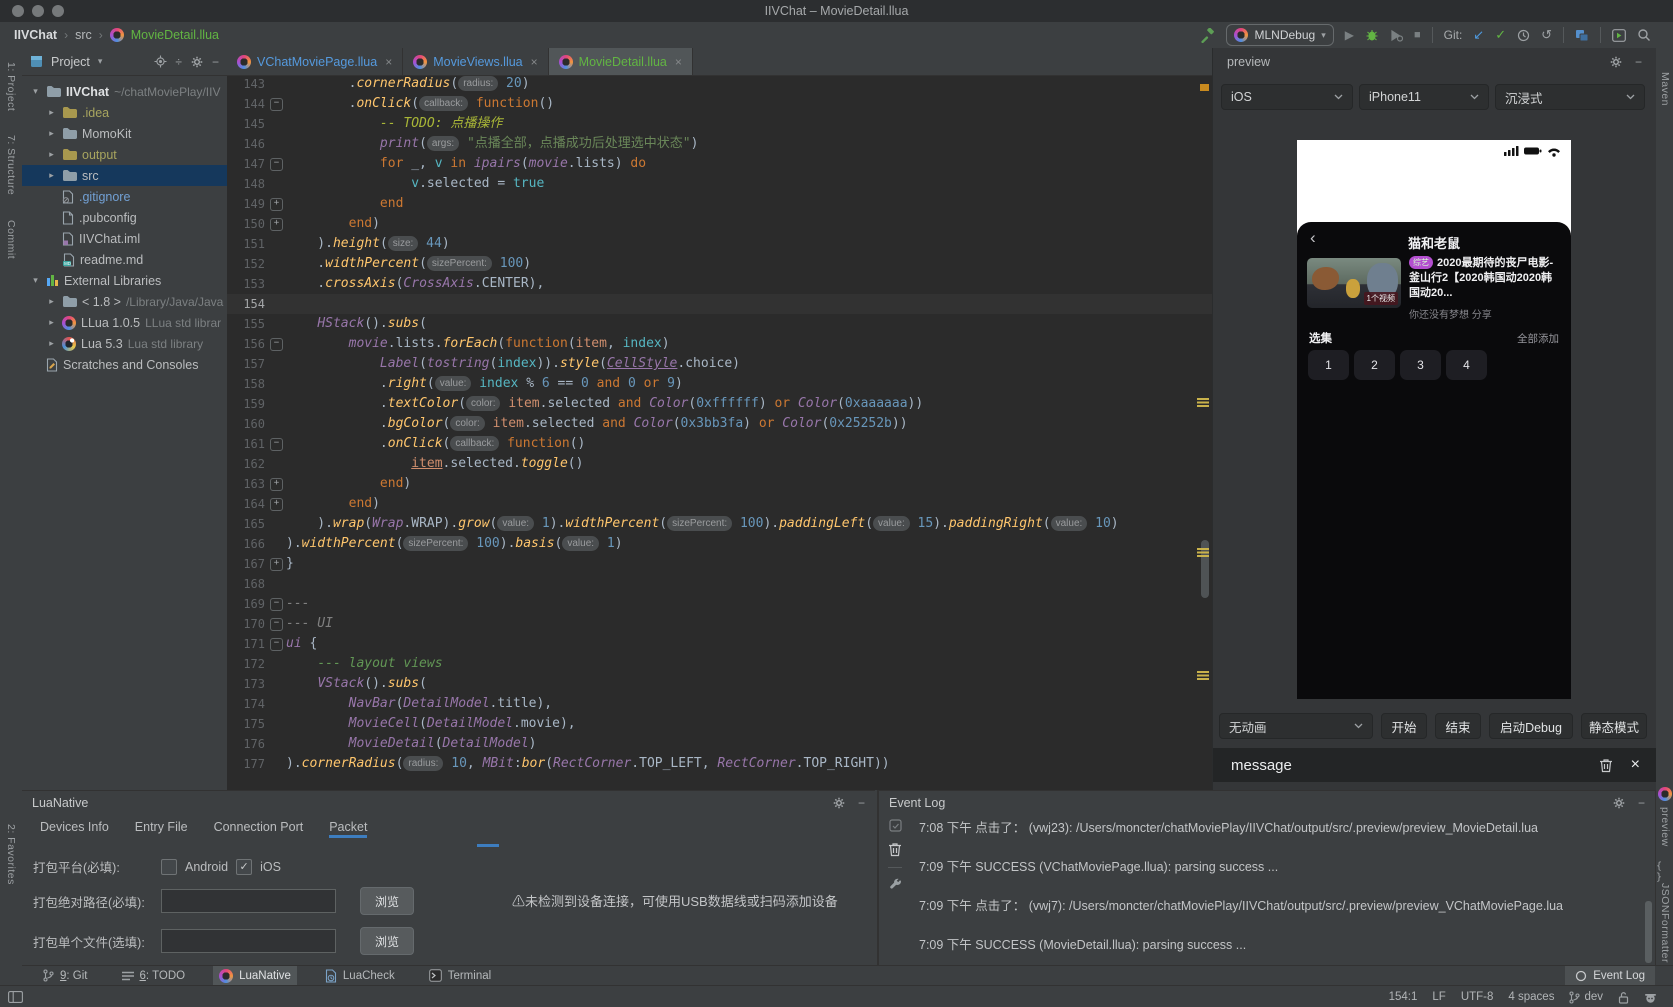  What do you see at coordinates (124, 322) in the screenshot?
I see `tree-item-LLua 1.0.5: ▸ LLua 1.0.5 LLua std librar` at bounding box center [124, 322].